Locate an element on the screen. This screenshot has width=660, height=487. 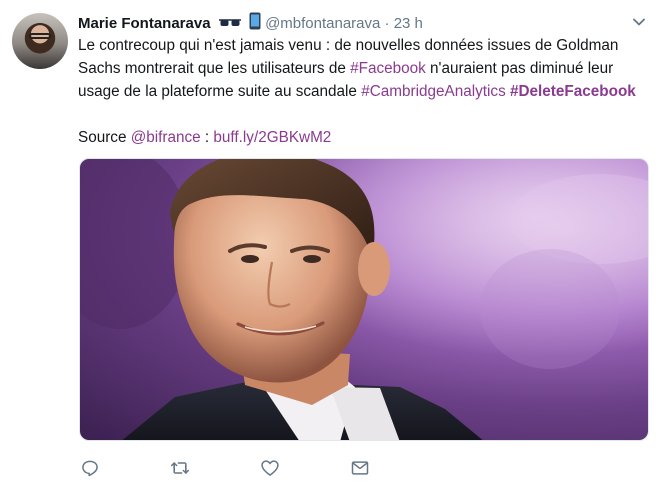
author-name: Marie Fontanarava is located at coordinates (144, 23).